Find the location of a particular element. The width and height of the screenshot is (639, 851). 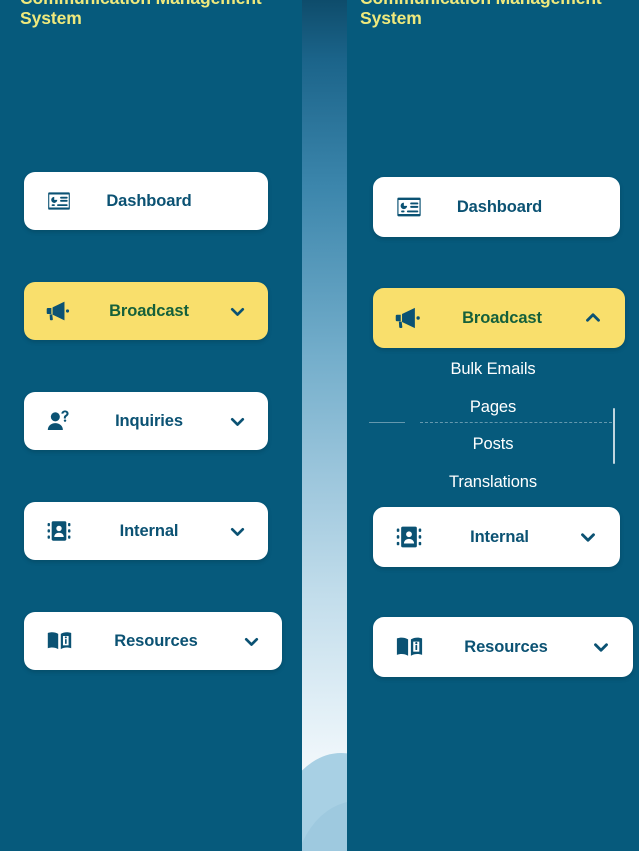

submenu-divider-left is located at coordinates (387, 422).